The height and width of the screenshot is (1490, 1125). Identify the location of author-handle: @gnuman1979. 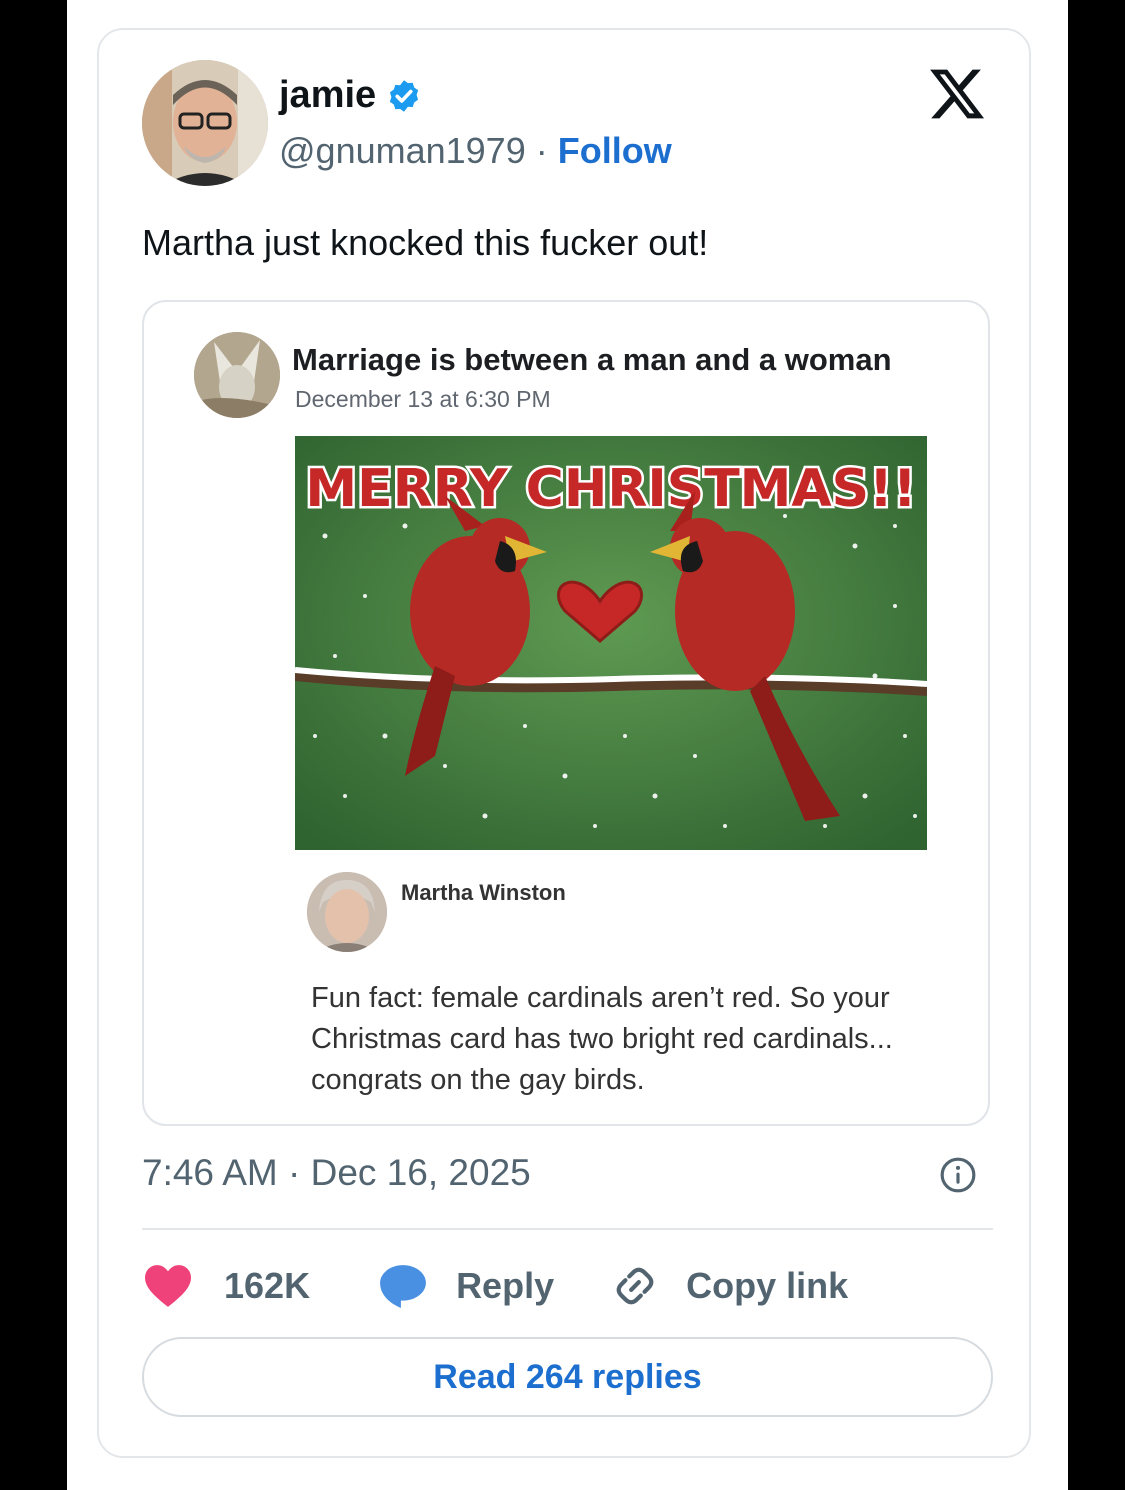
(402, 150).